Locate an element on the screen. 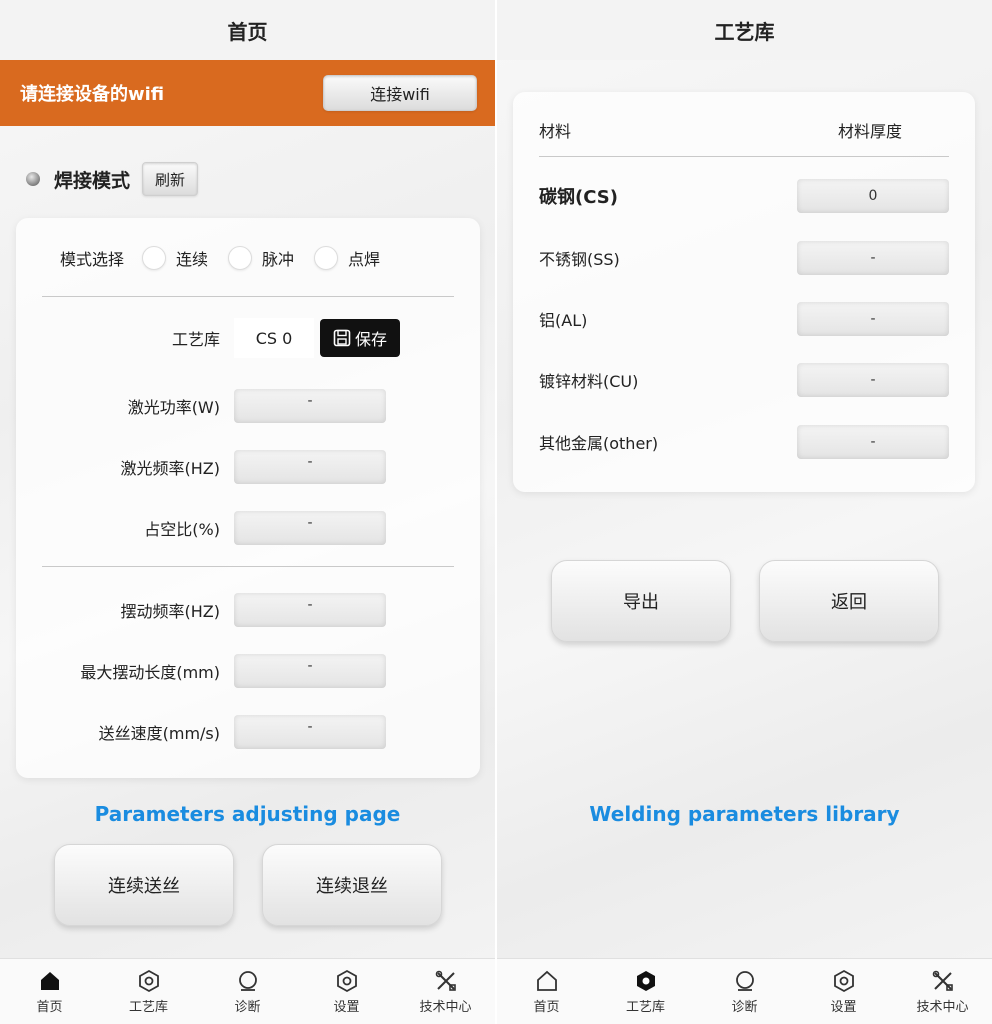  caption: Welding parameters library is located at coordinates (744, 814).